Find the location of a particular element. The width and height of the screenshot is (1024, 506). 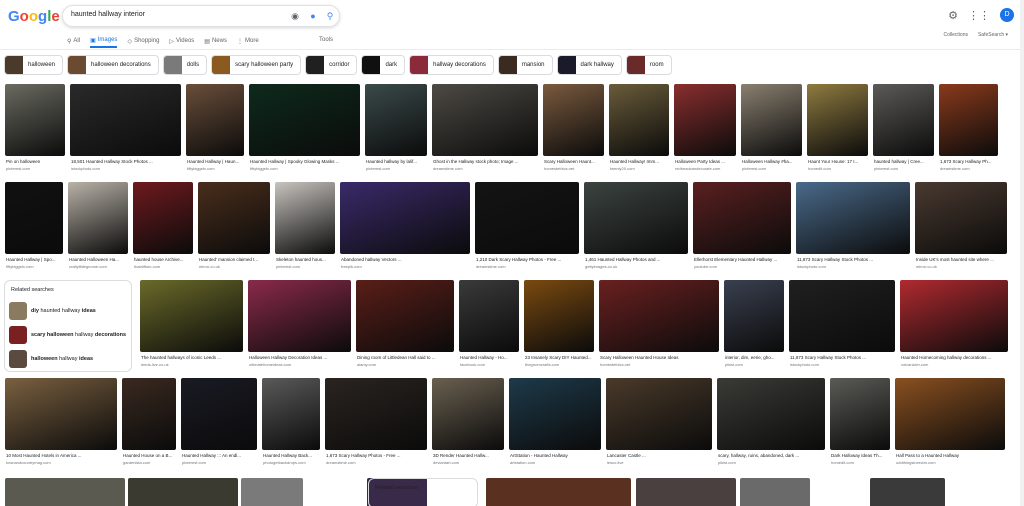

search-icon: ⚲ is located at coordinates (330, 16).